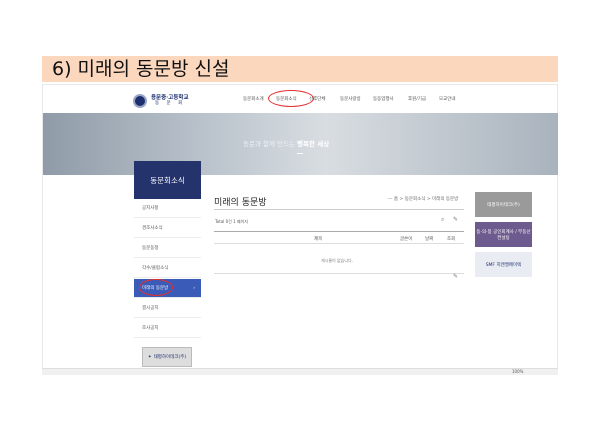 This screenshot has width=600, height=424. Describe the element at coordinates (406, 239) in the screenshot. I see `column-author: 글쓴이` at that location.